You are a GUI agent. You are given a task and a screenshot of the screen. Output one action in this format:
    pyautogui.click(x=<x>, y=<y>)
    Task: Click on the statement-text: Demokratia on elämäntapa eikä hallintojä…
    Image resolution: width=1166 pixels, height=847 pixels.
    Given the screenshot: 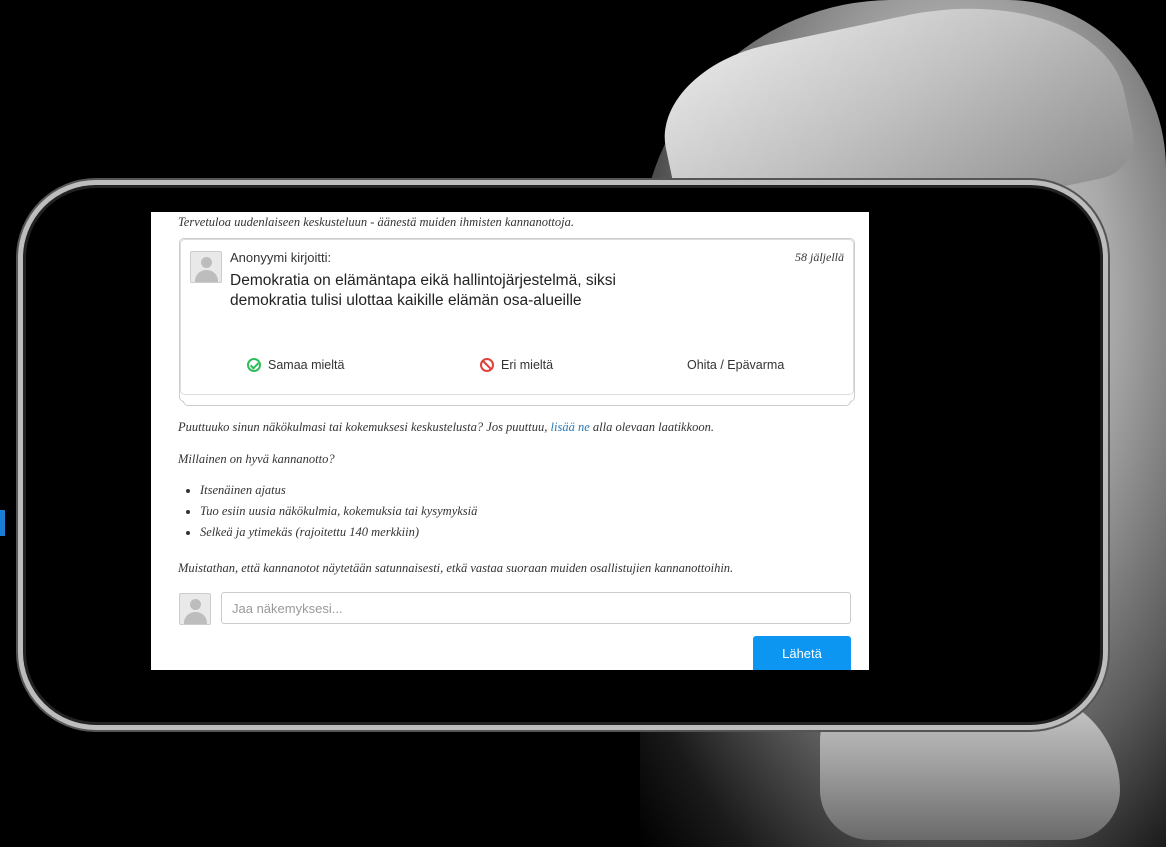 What is the action you would take?
    pyautogui.click(x=423, y=290)
    